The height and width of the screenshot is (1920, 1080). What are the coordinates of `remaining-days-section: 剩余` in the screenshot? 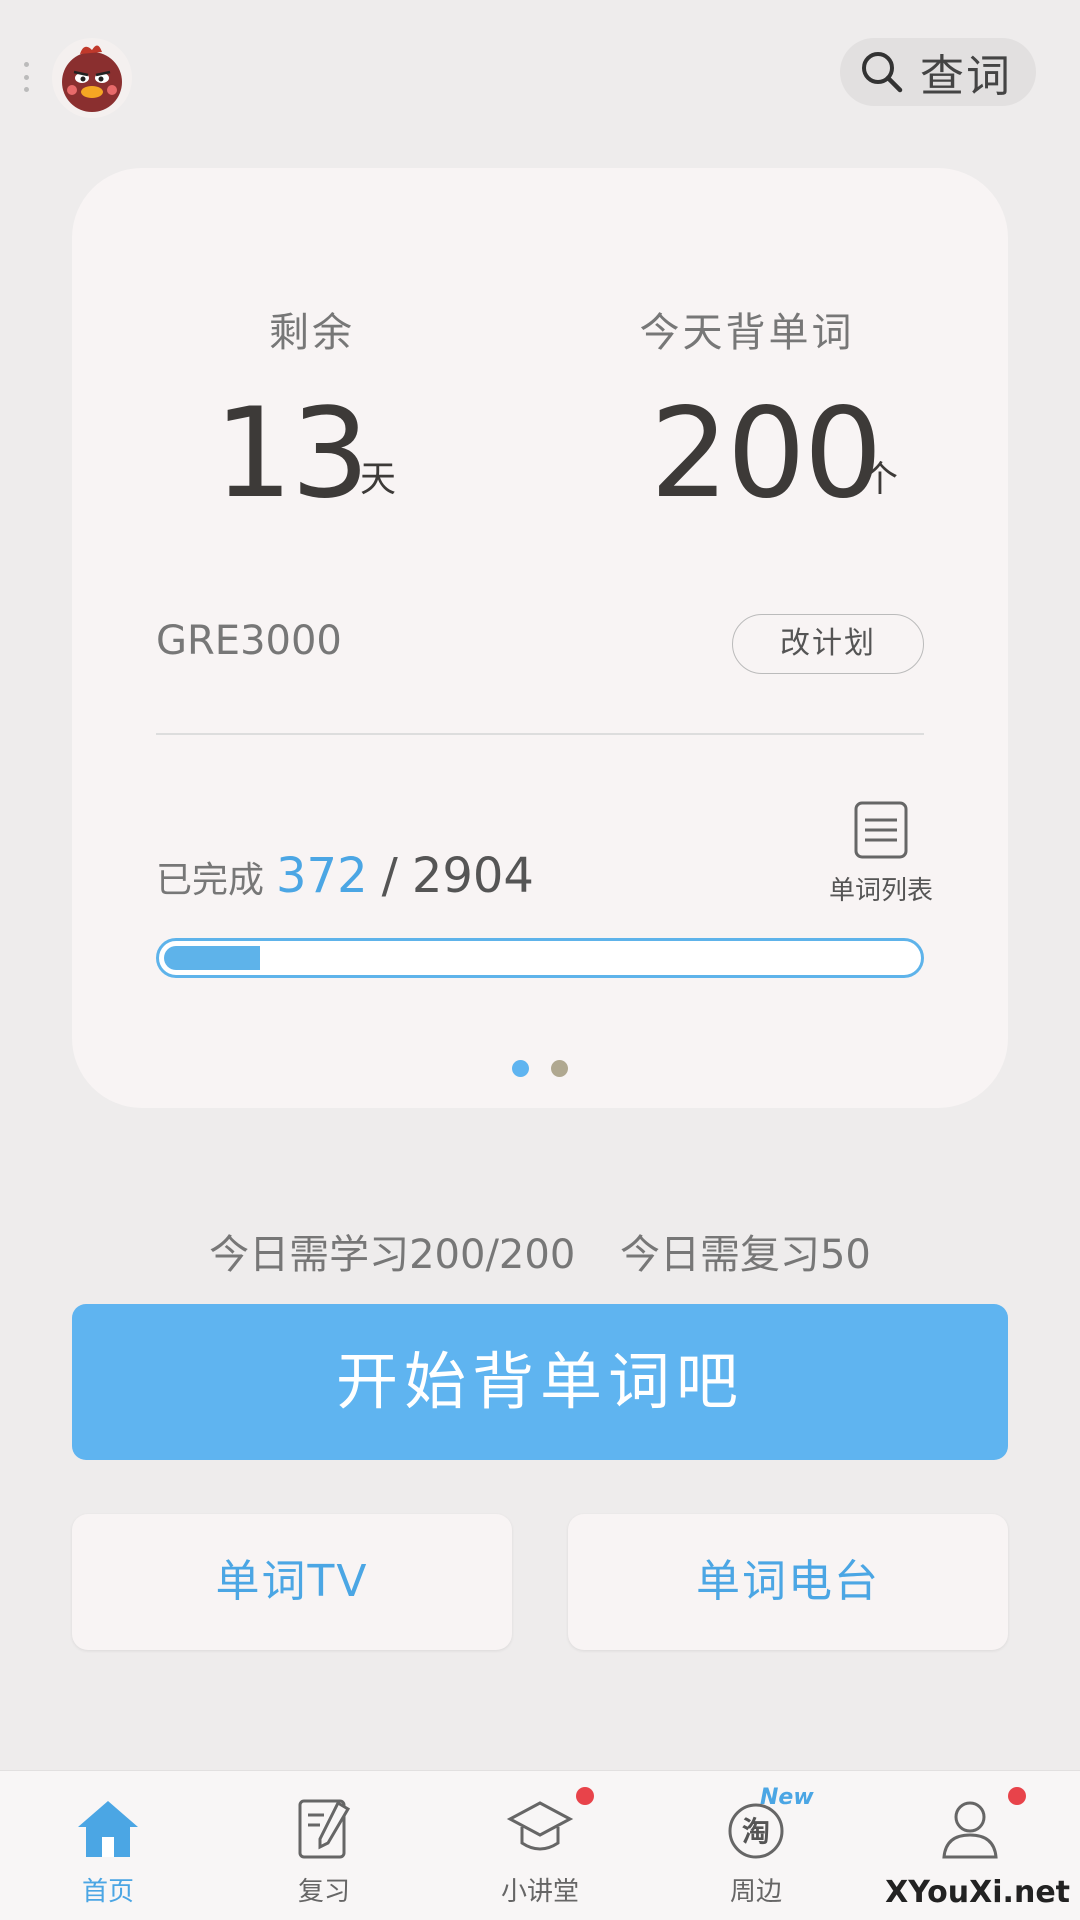 It's located at (312, 329).